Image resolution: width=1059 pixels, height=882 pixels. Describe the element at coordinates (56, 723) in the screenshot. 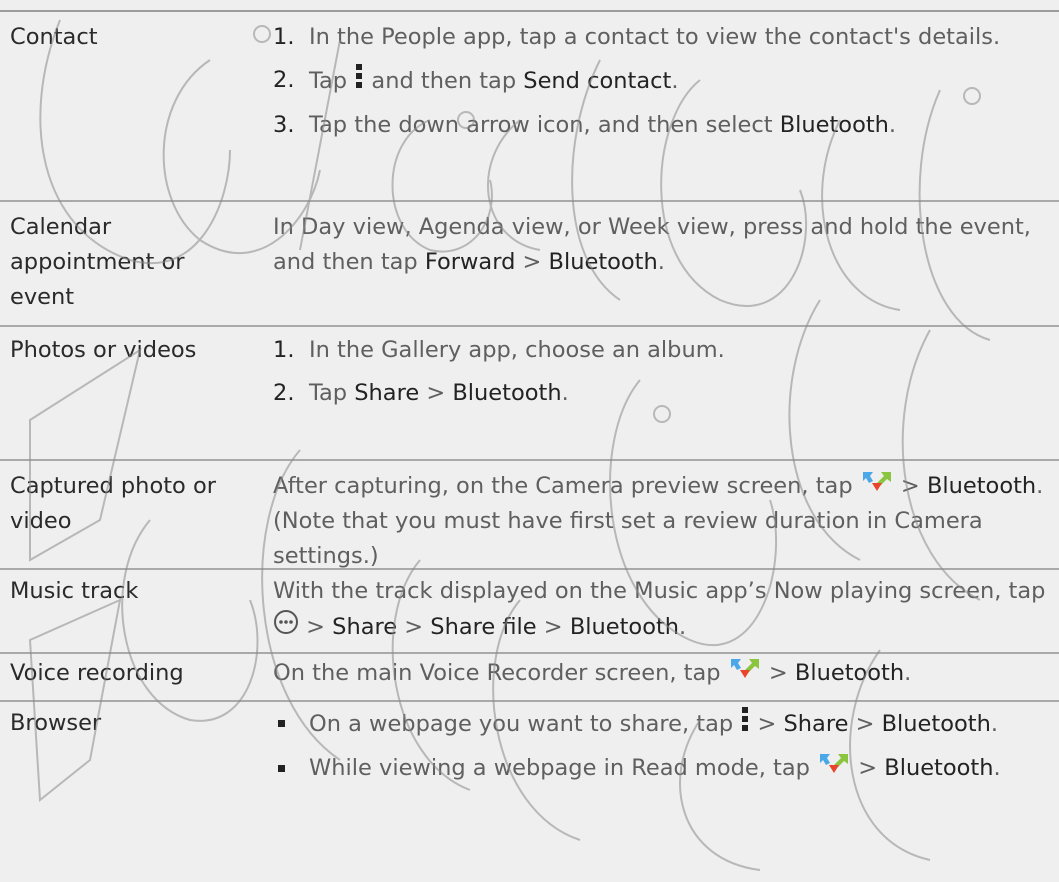

I see `row-label-browser: Browser` at that location.